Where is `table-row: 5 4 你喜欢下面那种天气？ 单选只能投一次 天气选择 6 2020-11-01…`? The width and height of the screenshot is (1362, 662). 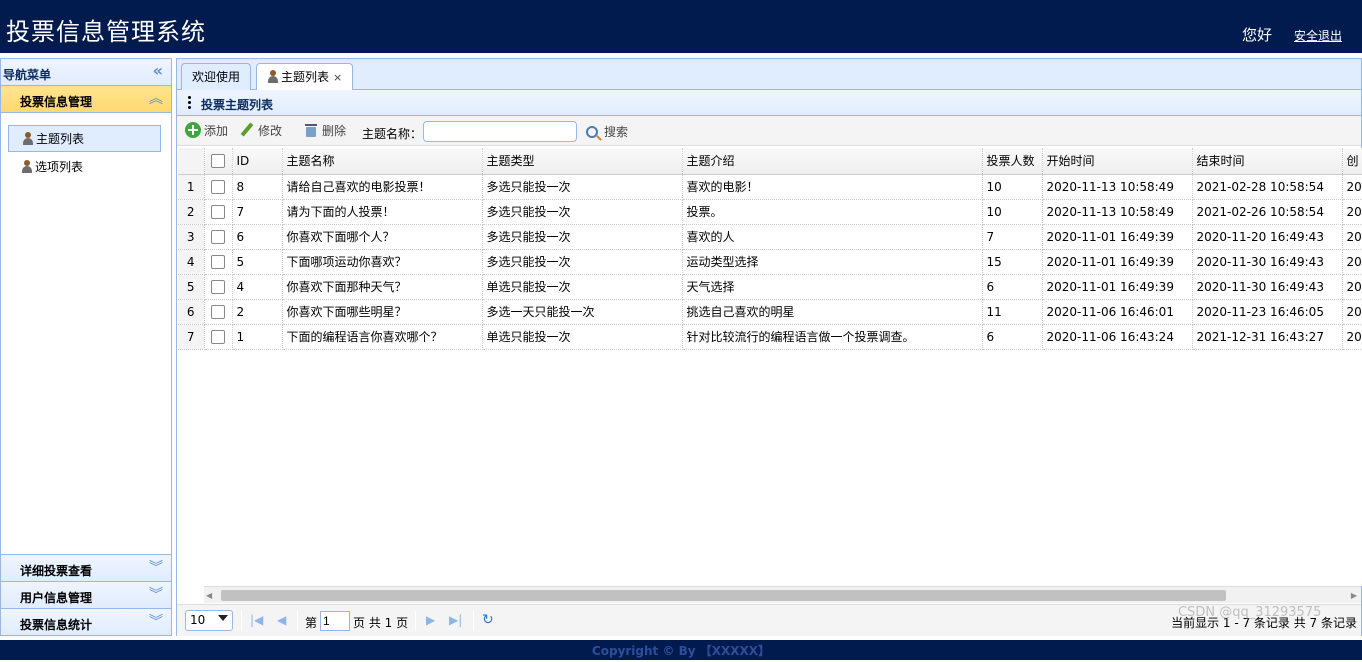 table-row: 5 4 你喜欢下面那种天气？ 单选只能投一次 天气选择 6 2020-11-01… is located at coordinates (770, 287).